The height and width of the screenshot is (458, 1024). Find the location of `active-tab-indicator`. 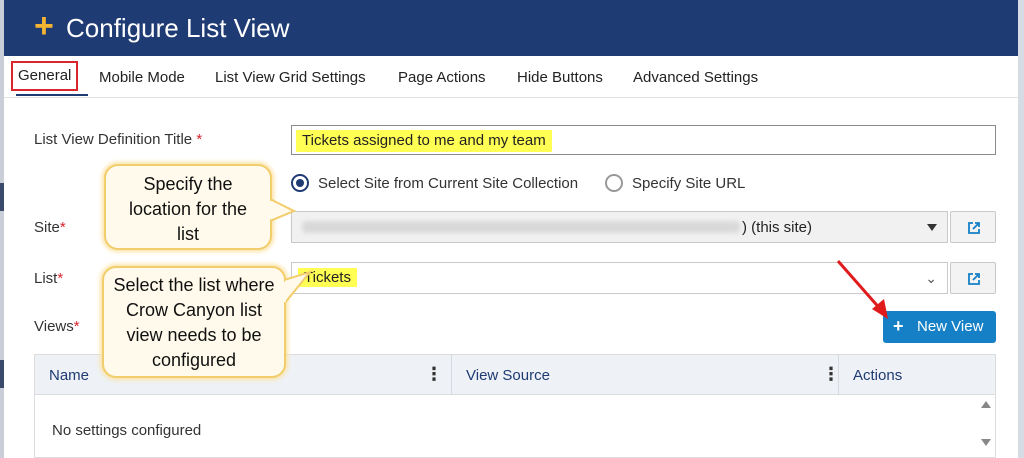

active-tab-indicator is located at coordinates (52, 95).